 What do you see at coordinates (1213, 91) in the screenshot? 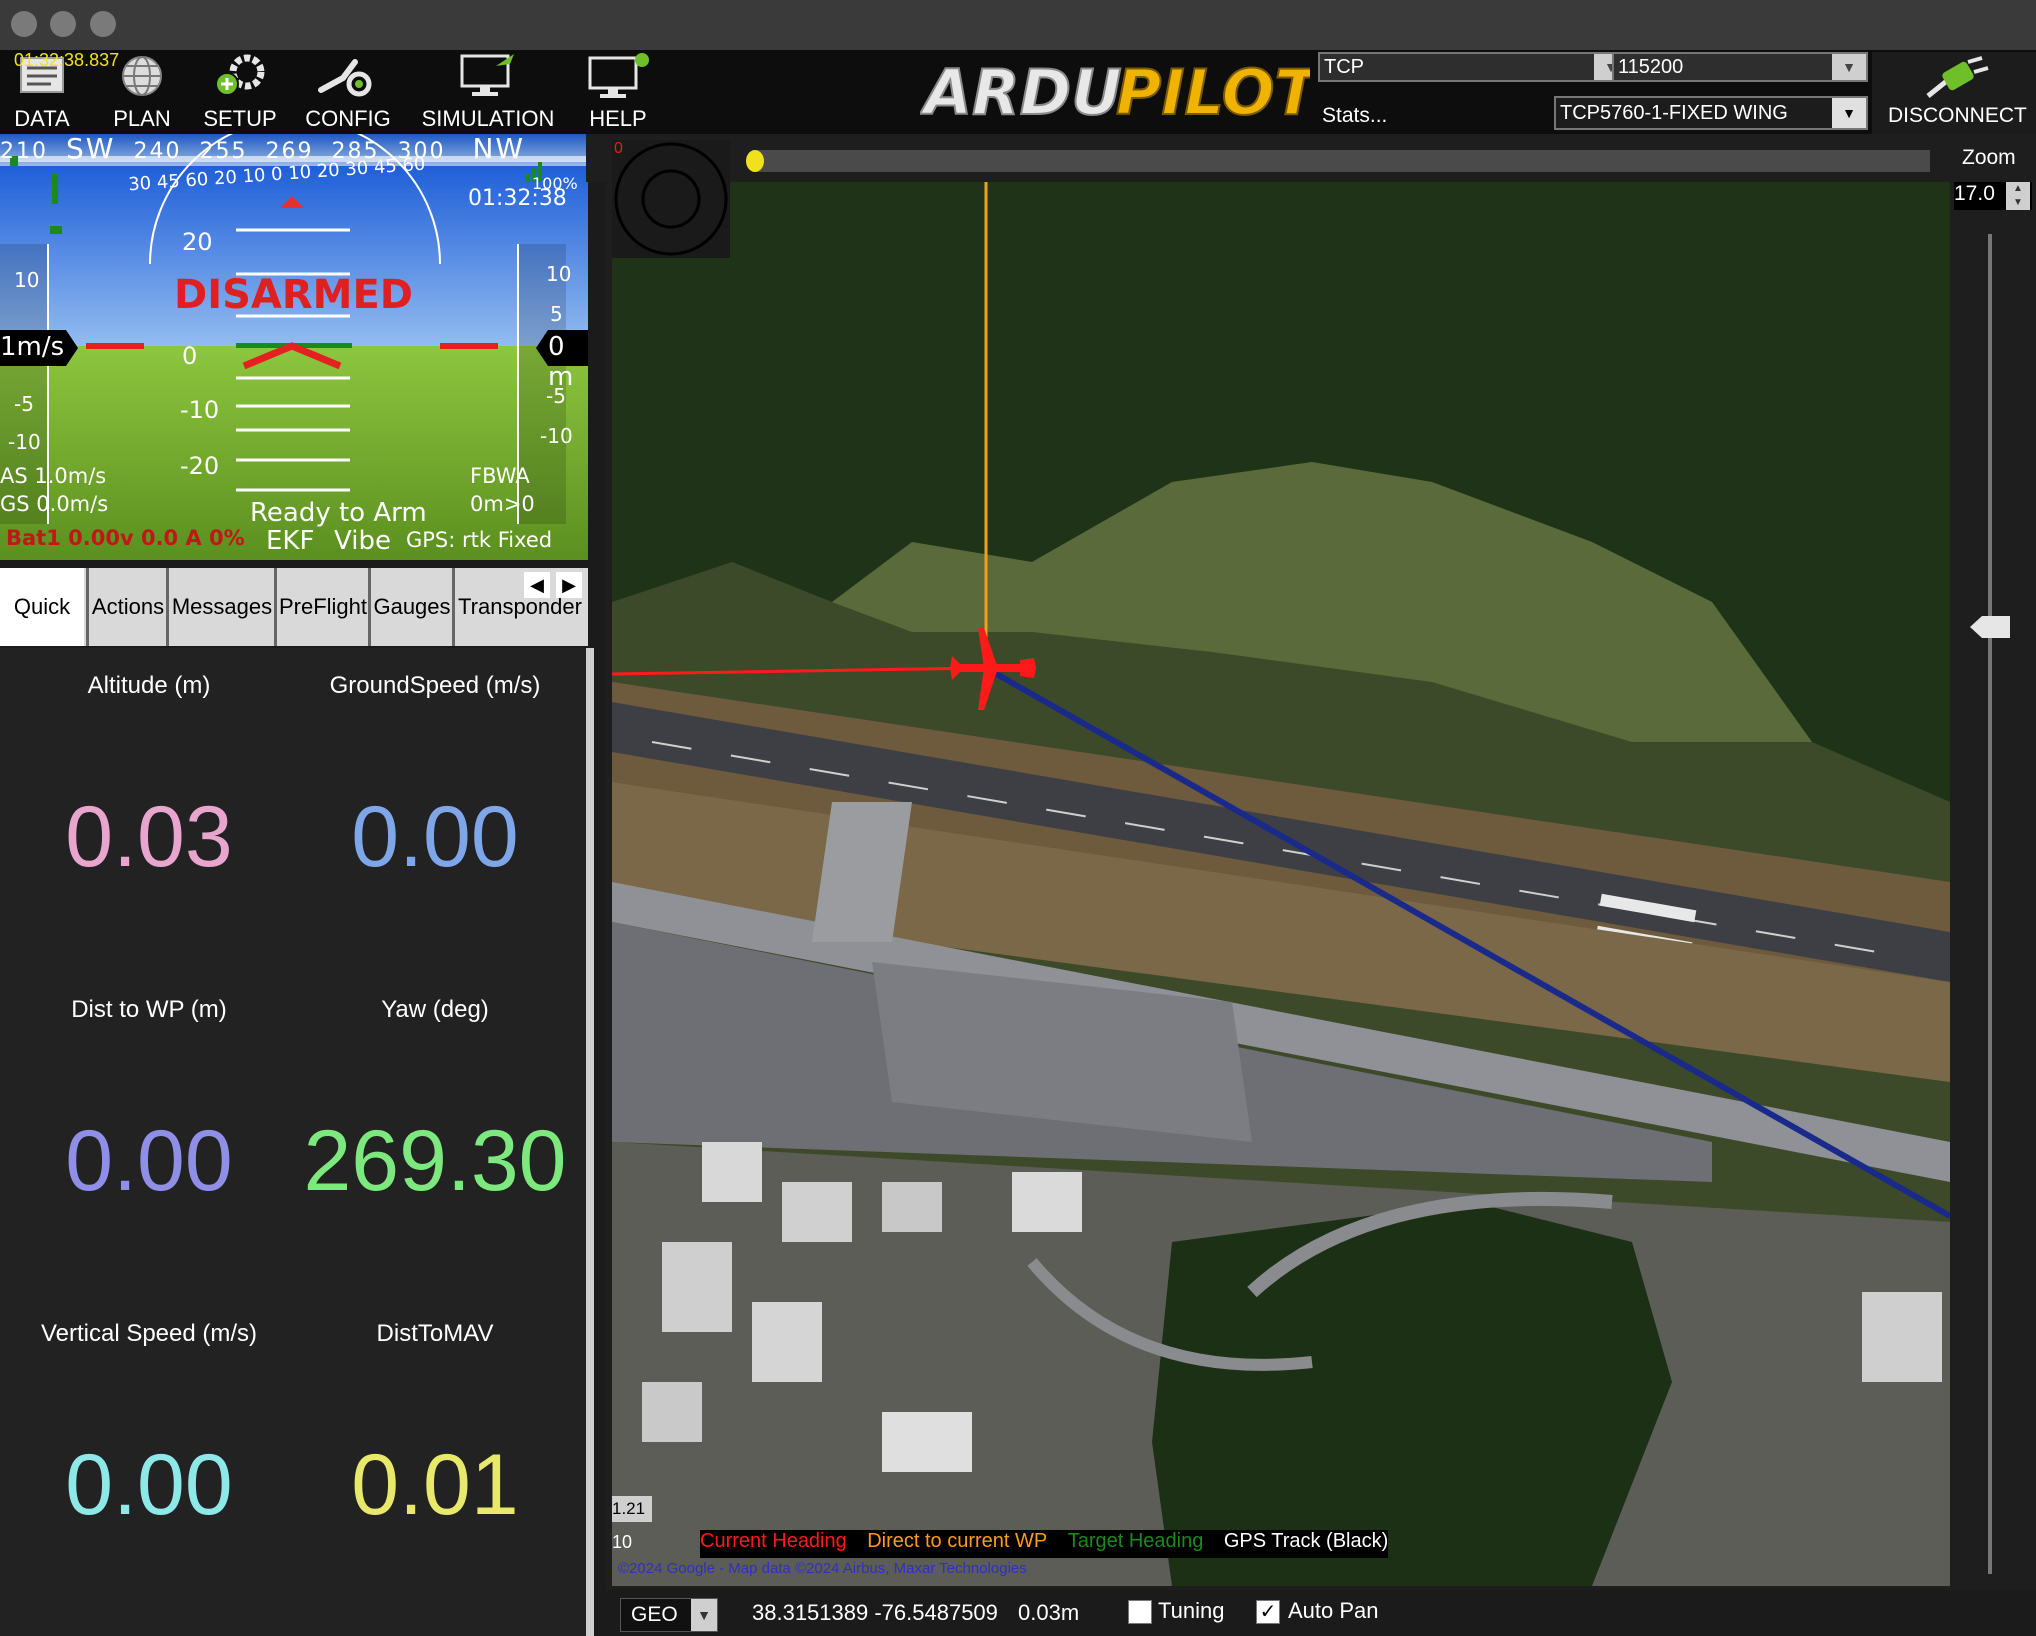
I see `svg-text: PILOT` at bounding box center [1213, 91].